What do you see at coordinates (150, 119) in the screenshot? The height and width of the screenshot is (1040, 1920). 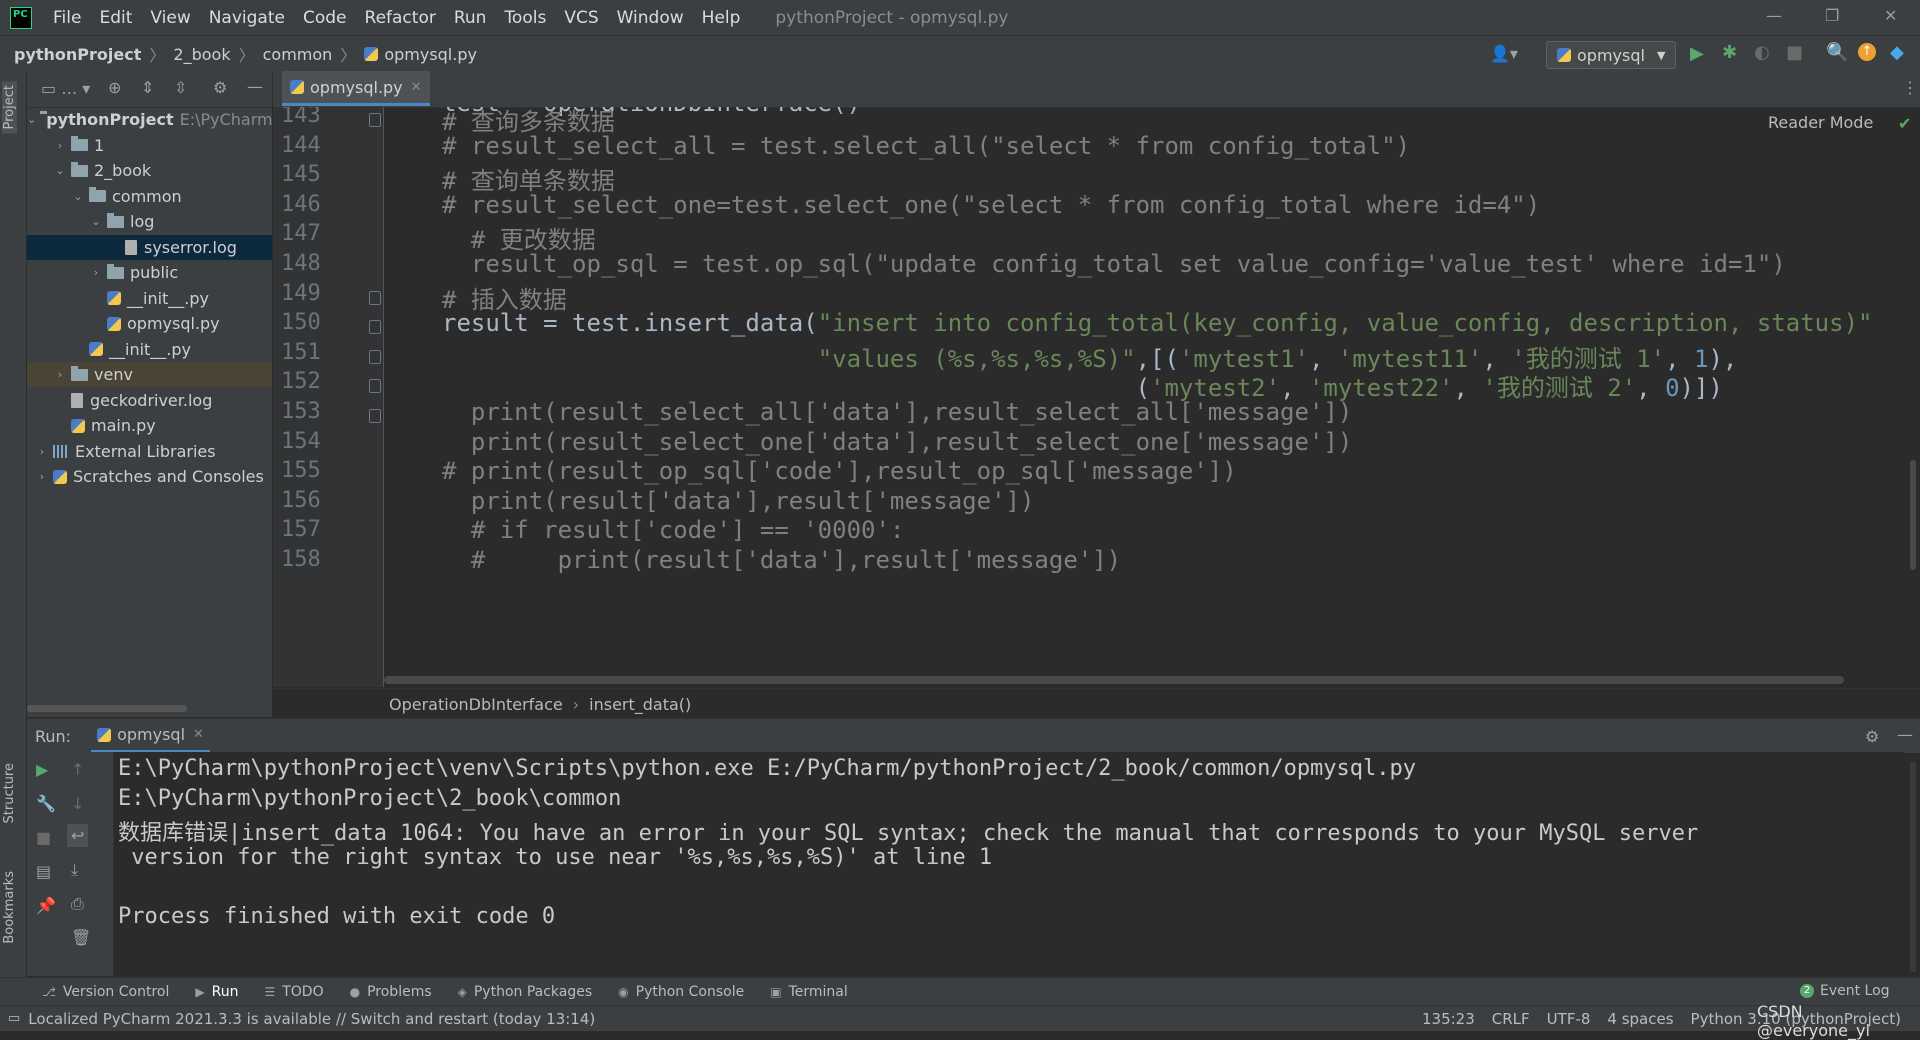 I see `tree-item: ⌄ pythonProject E:\PyCharm` at bounding box center [150, 119].